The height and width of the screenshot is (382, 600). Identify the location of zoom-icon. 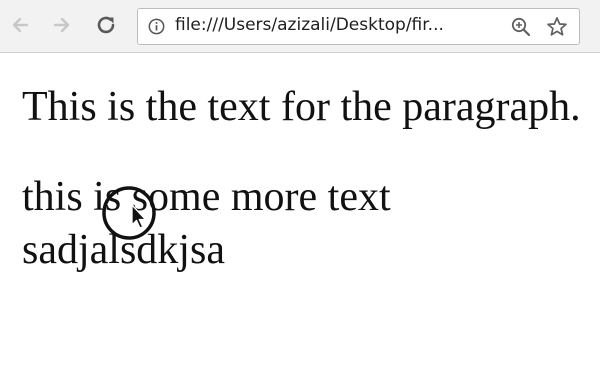
(521, 27).